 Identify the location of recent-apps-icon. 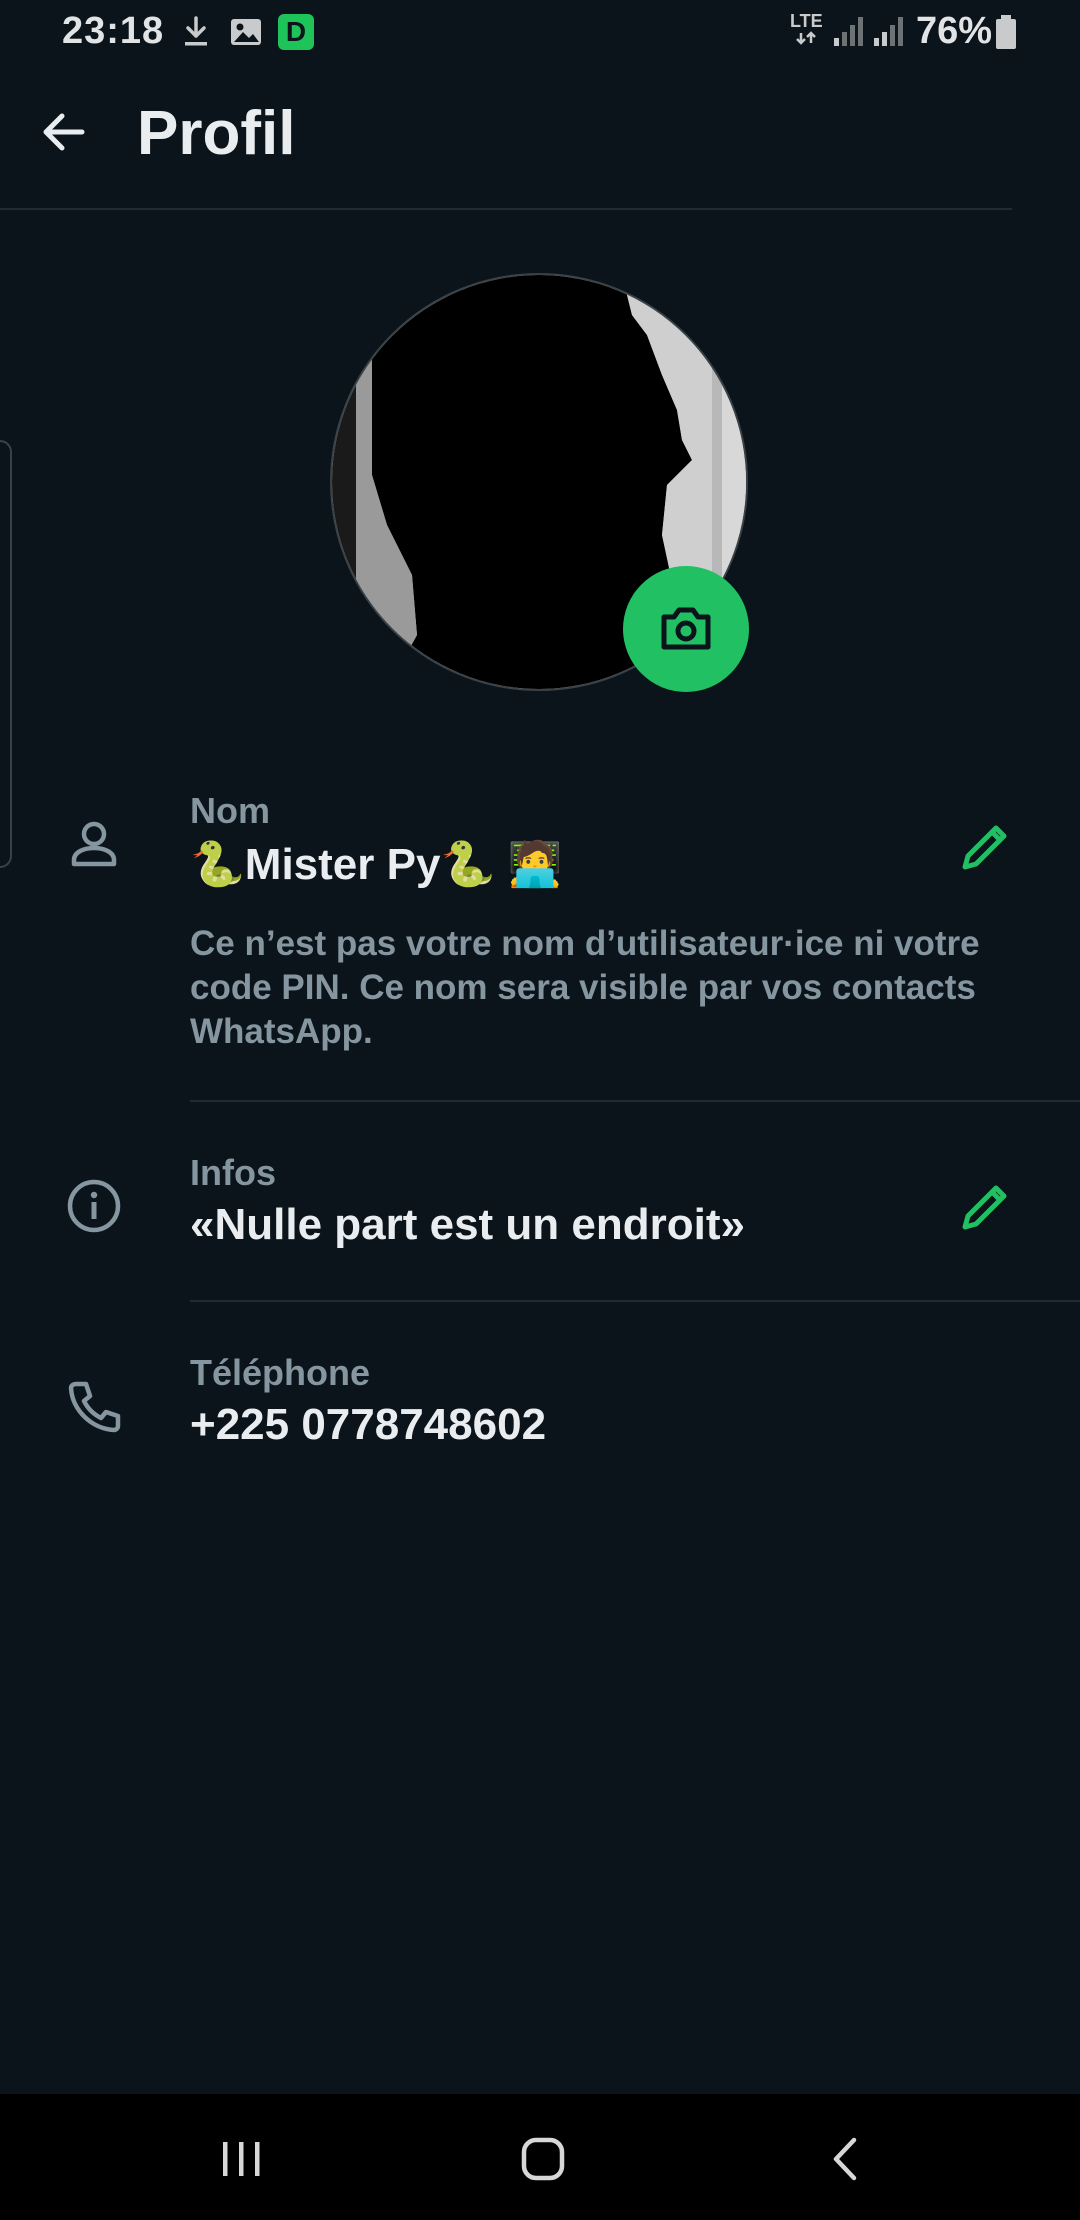
(241, 2159).